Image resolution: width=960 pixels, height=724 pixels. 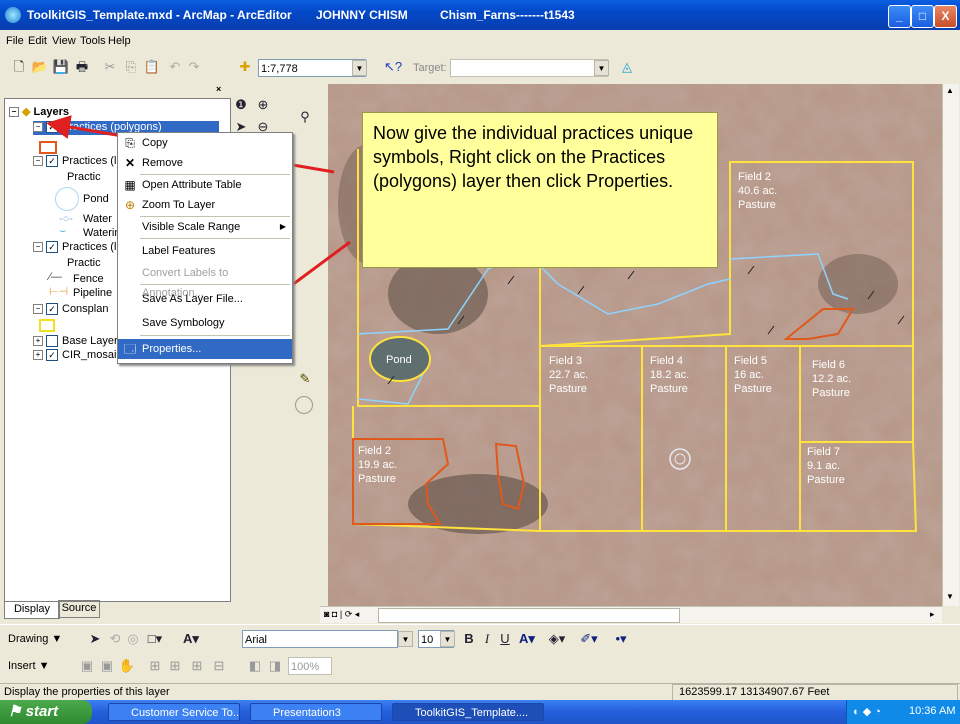 What do you see at coordinates (341, 614) in the screenshot?
I see `layout-view-icons: ◙ ◘ | ⟳ ◂` at bounding box center [341, 614].